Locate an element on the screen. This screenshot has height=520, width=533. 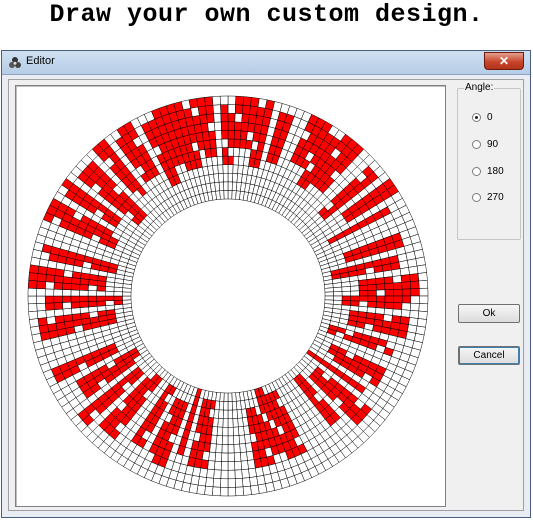
angle-option-90: 90 is located at coordinates (485, 145).